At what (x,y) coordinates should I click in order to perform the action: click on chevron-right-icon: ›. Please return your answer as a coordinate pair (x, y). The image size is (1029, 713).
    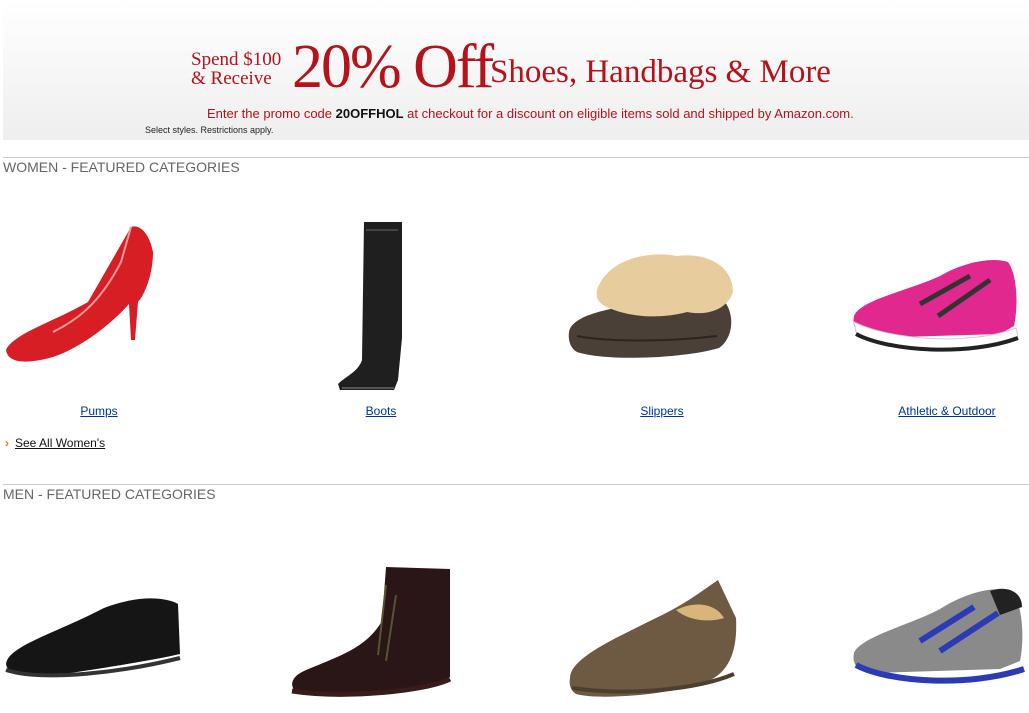
    Looking at the image, I should click on (7, 443).